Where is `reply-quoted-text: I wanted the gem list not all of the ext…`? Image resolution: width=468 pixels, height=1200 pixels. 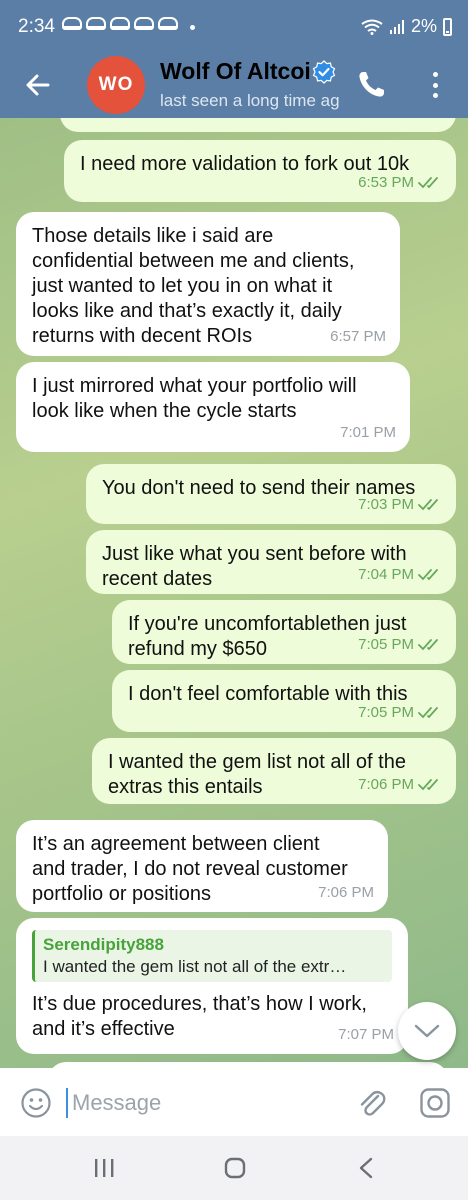
reply-quoted-text: I wanted the gem list not all of the ext… is located at coordinates (195, 966).